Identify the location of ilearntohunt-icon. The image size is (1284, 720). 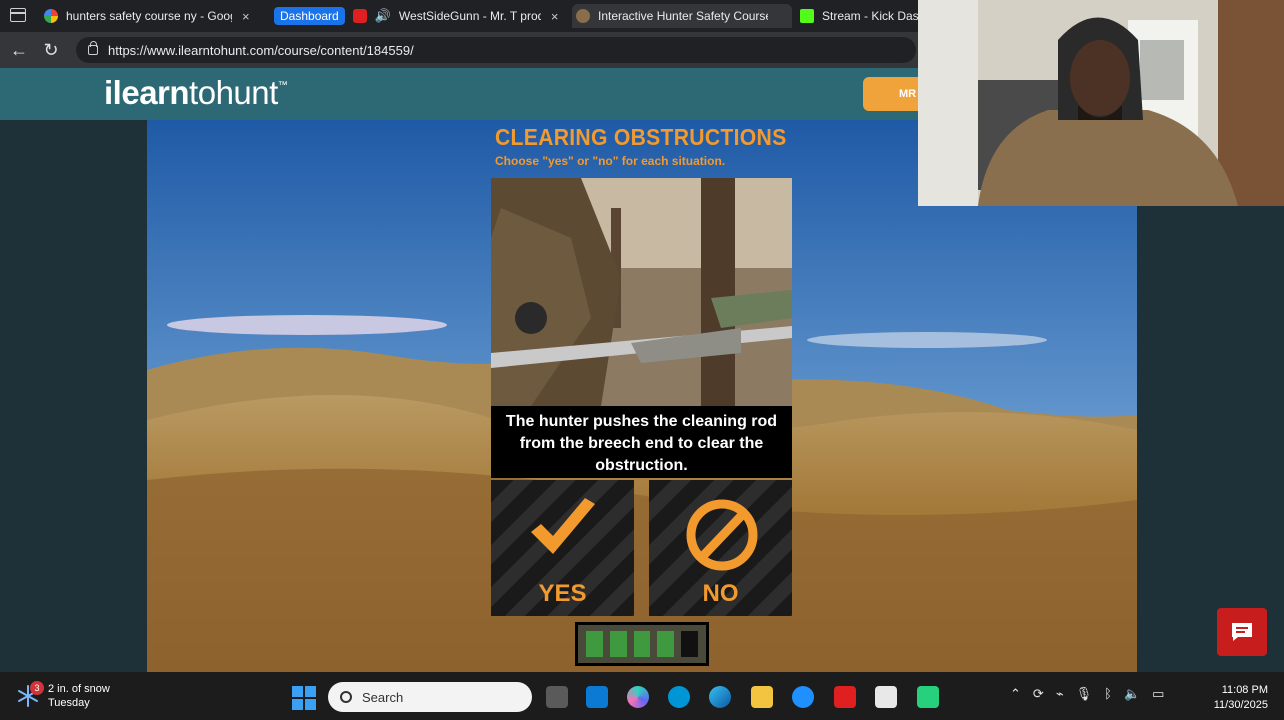
(583, 16).